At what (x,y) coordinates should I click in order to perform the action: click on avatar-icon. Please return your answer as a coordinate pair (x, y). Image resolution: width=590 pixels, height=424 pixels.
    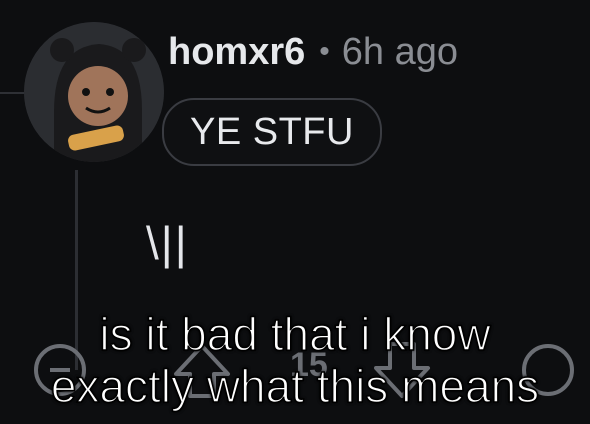
    Looking at the image, I should click on (94, 92).